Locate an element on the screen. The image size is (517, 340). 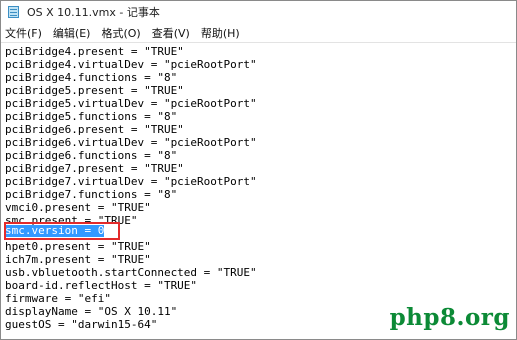
text-line: pciBridge6.virtualDev = "pcieRootPort" is located at coordinates (131, 142).